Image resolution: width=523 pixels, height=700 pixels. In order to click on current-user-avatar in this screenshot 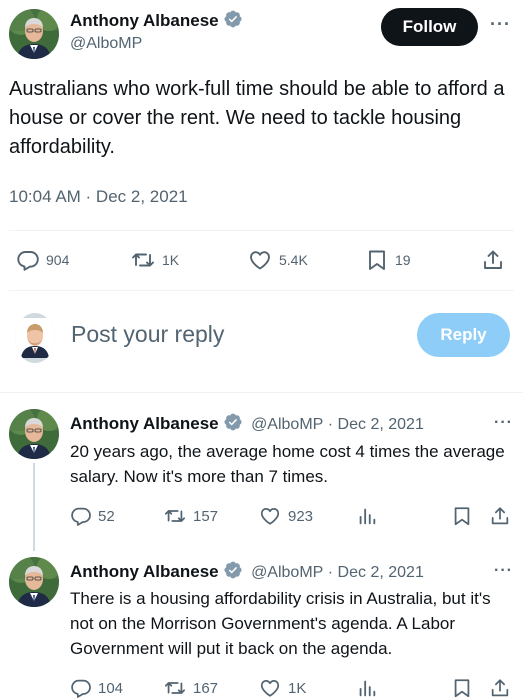, I will do `click(35, 338)`.